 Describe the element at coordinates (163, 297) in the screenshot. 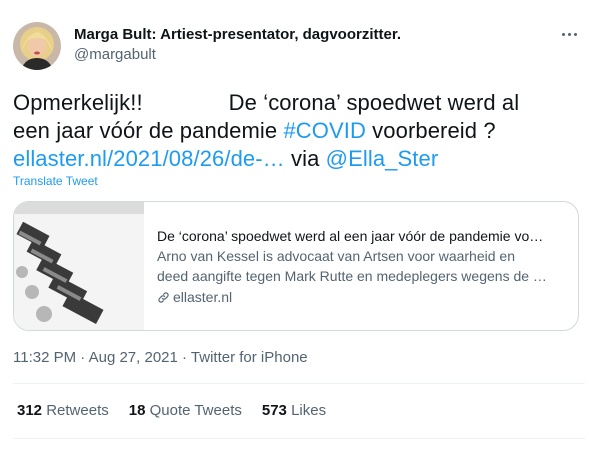

I see `link-icon` at that location.